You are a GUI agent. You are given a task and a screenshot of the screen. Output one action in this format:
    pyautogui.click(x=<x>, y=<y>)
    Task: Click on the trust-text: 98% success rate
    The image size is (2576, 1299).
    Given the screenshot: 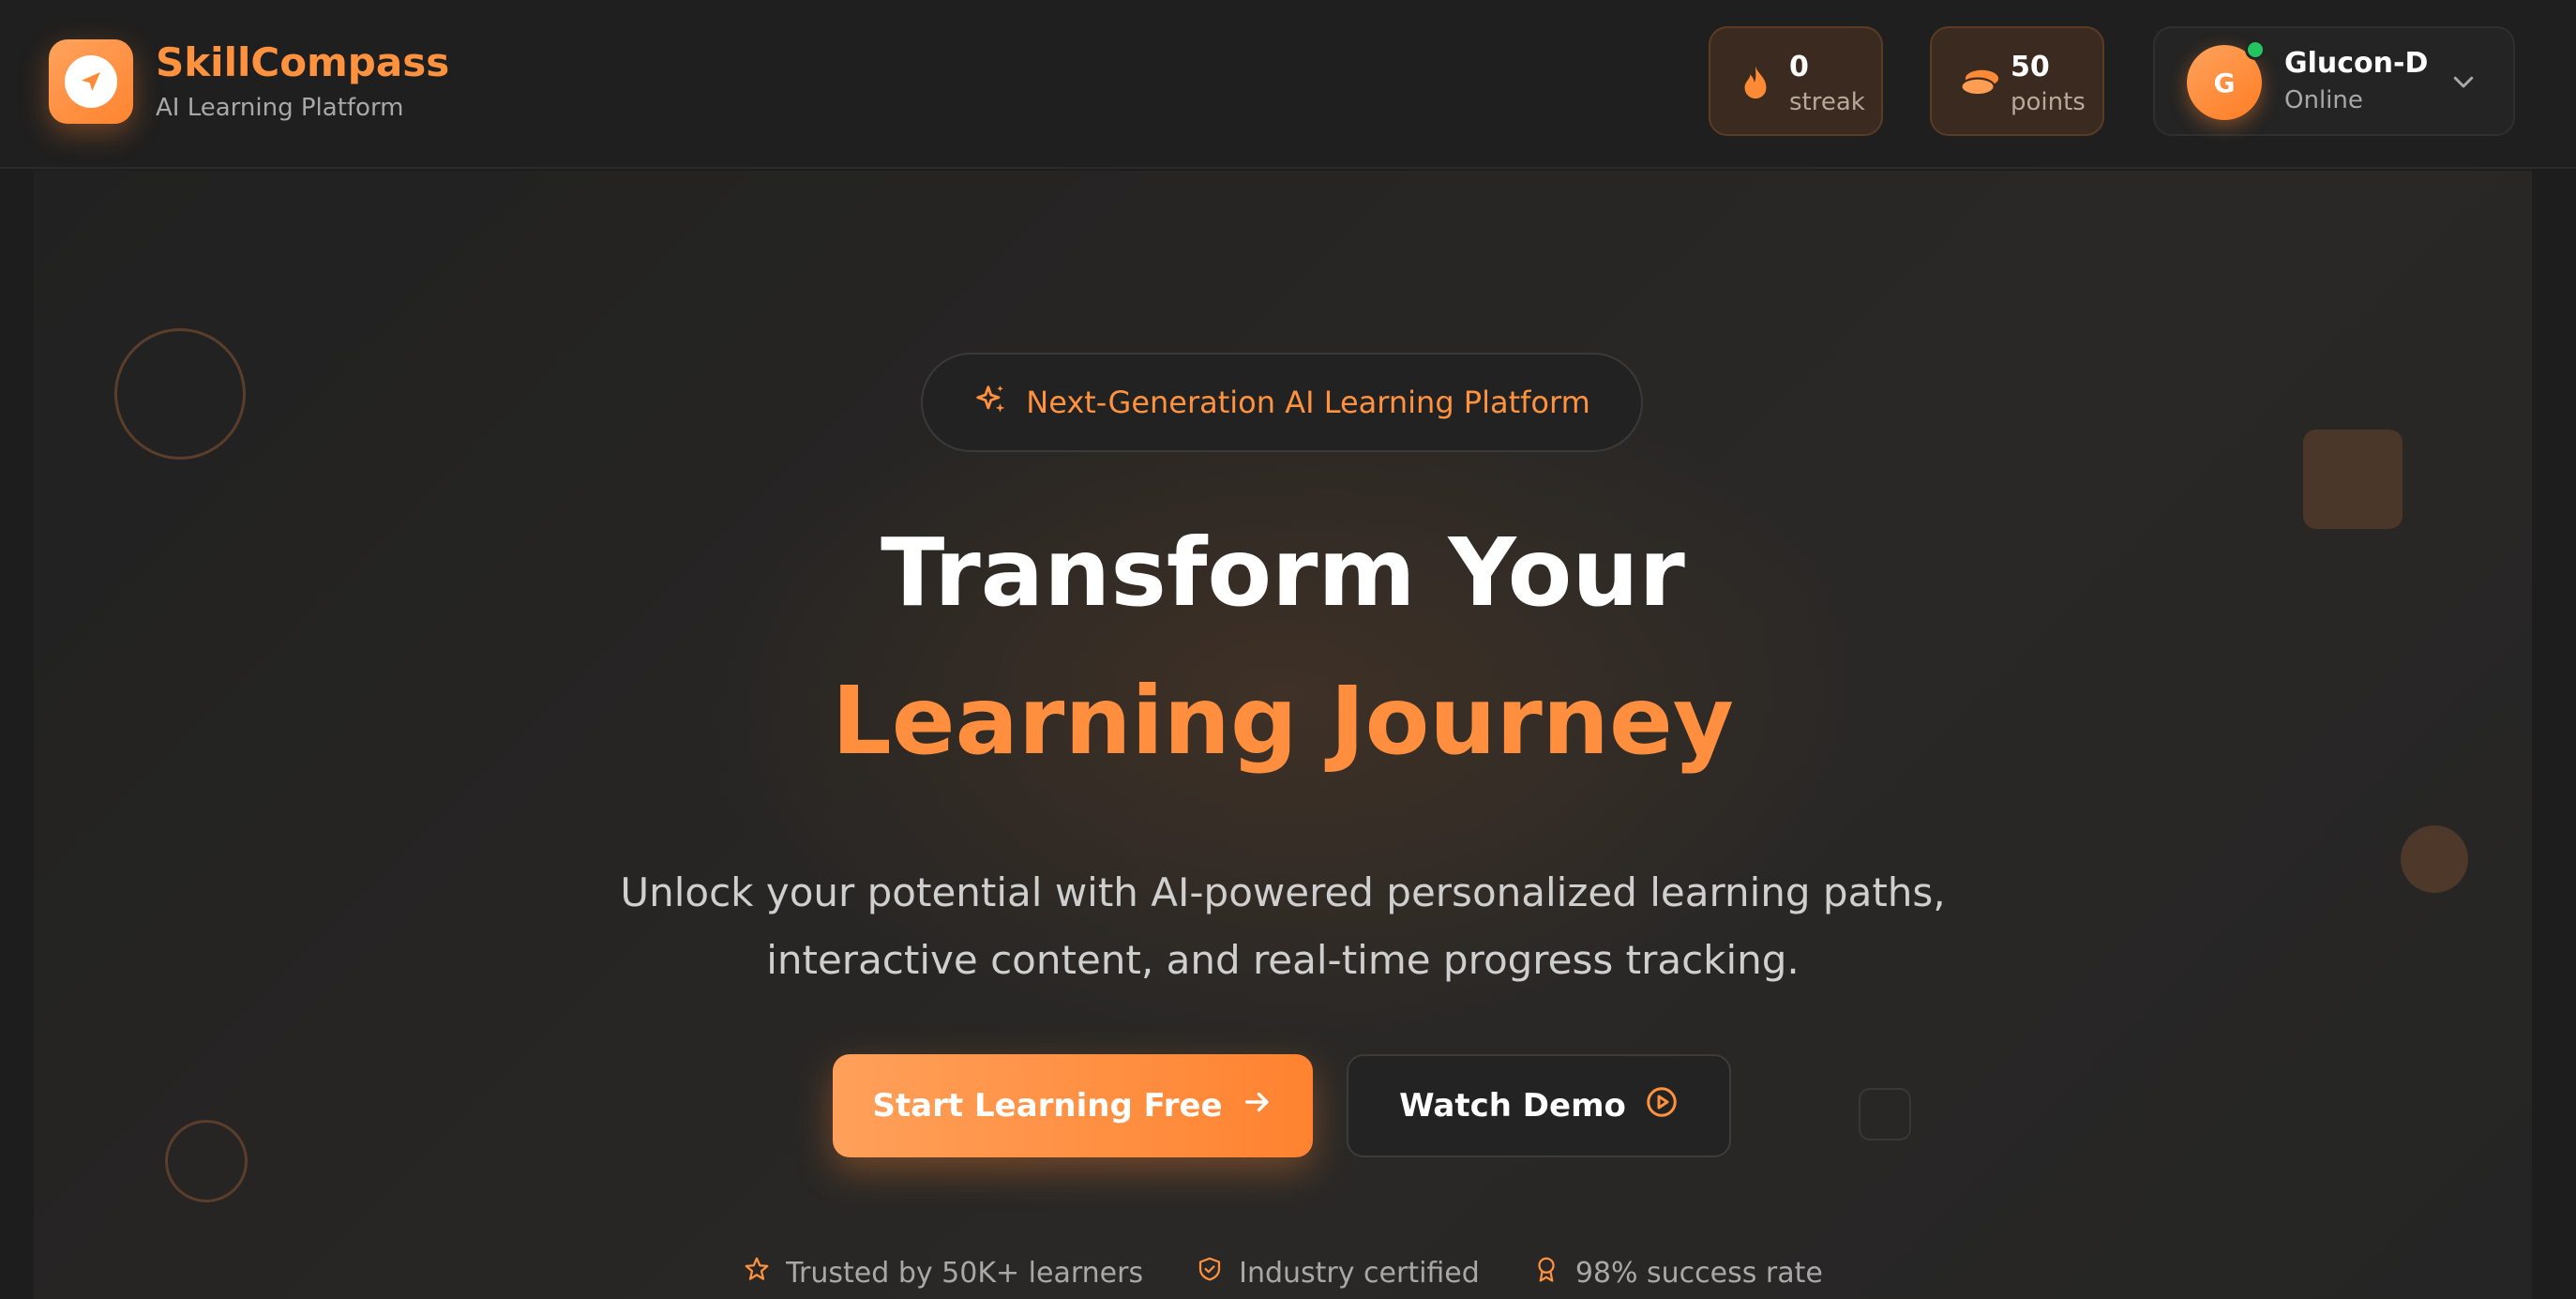 What is the action you would take?
    pyautogui.click(x=1698, y=1273)
    